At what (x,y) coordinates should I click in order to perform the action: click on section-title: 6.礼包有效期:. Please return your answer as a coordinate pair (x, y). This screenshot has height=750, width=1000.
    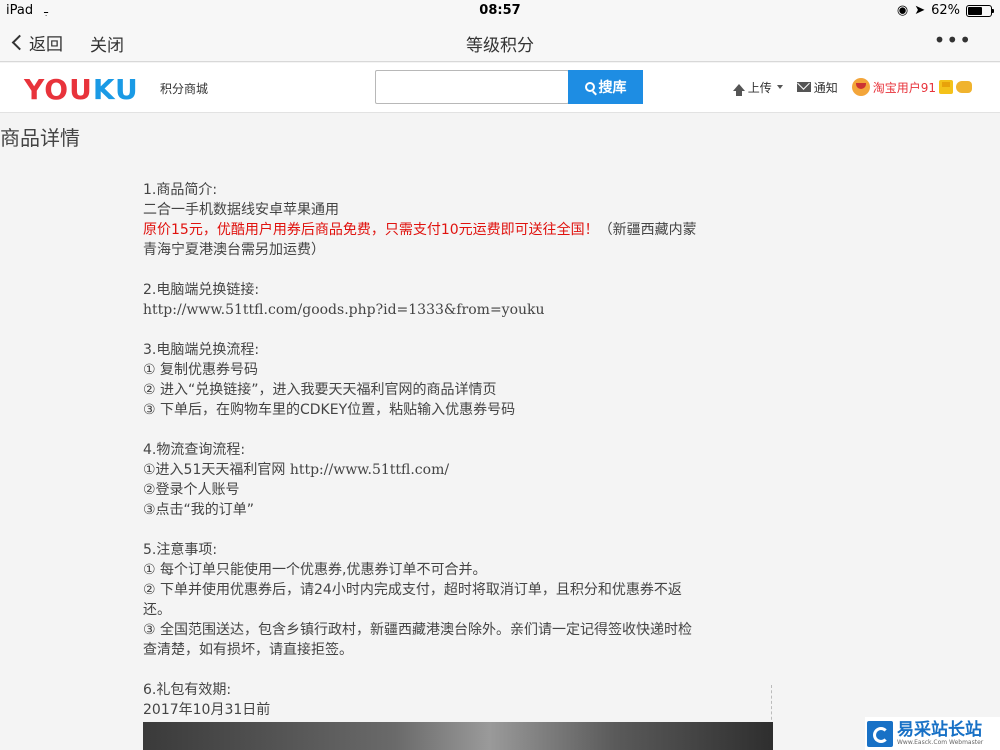
    Looking at the image, I should click on (187, 690).